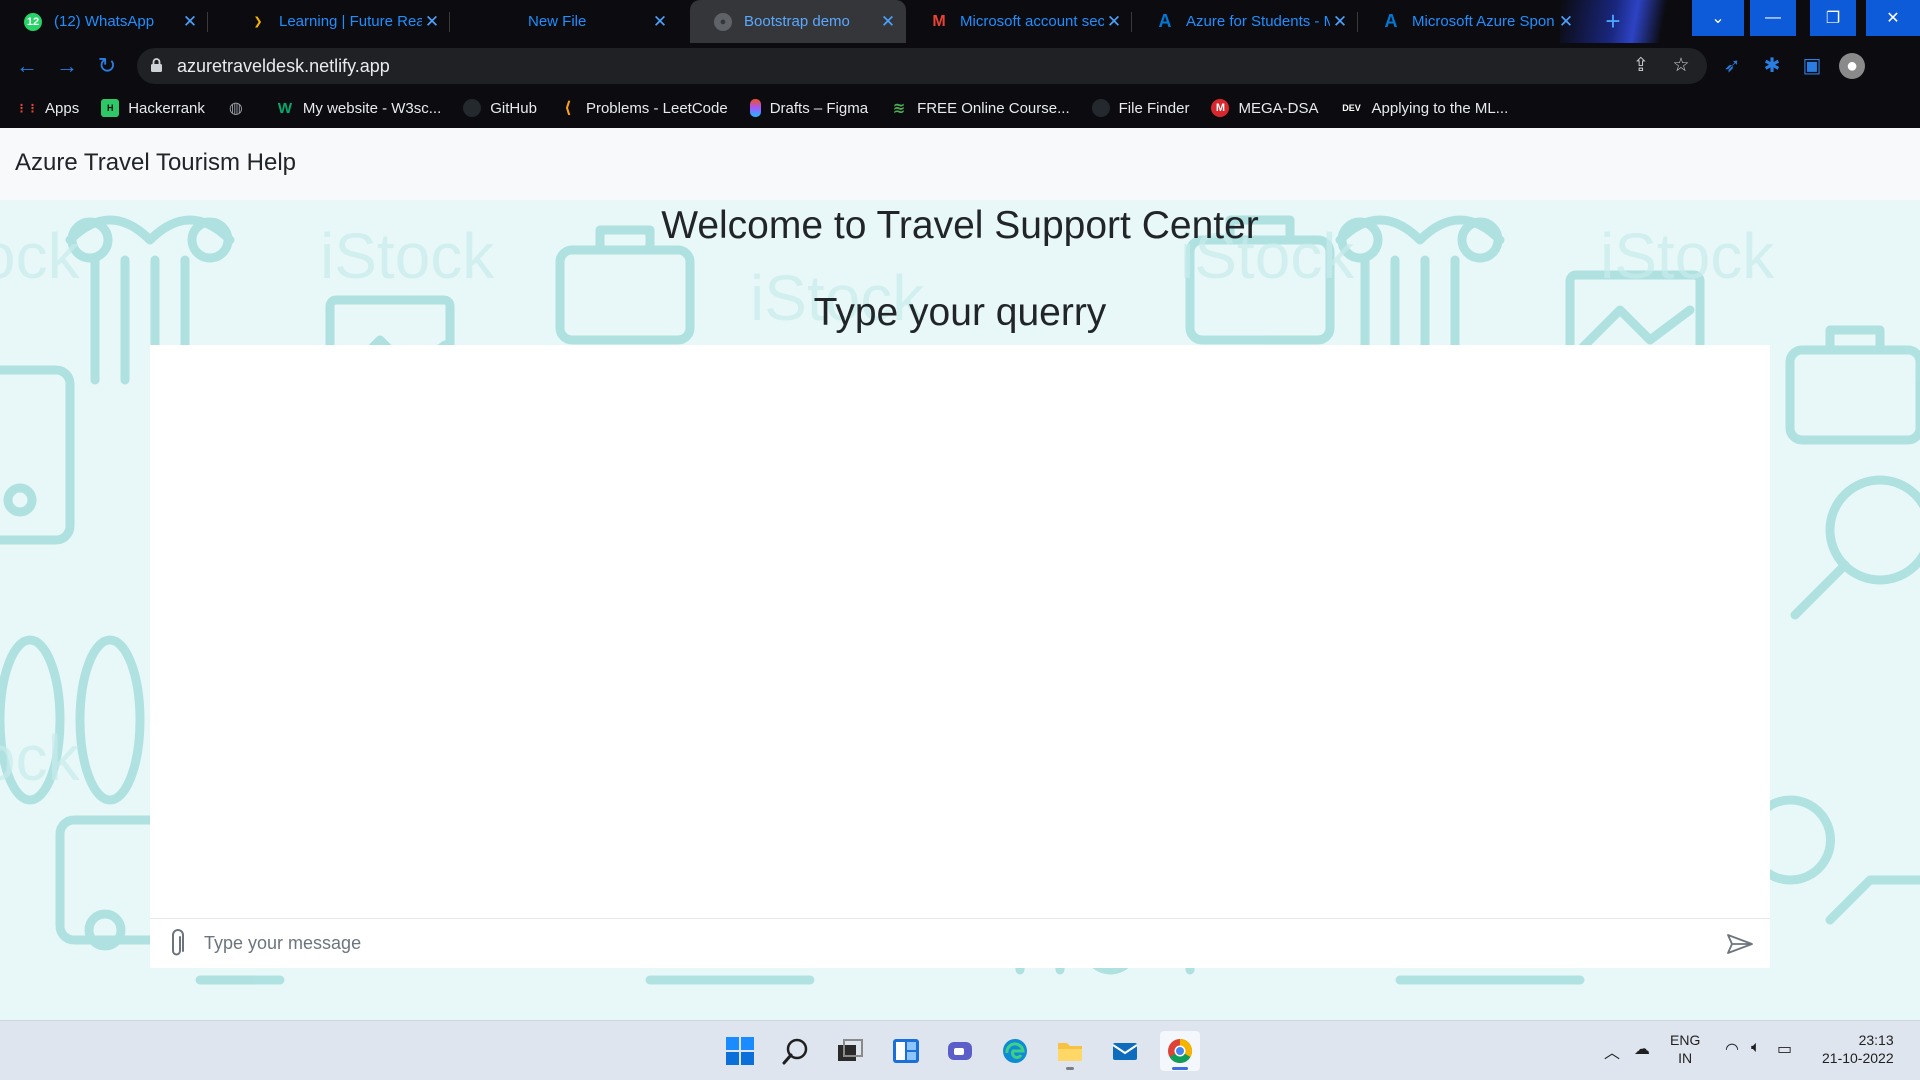  Describe the element at coordinates (899, 108) in the screenshot. I see `course-icon: ≋` at that location.